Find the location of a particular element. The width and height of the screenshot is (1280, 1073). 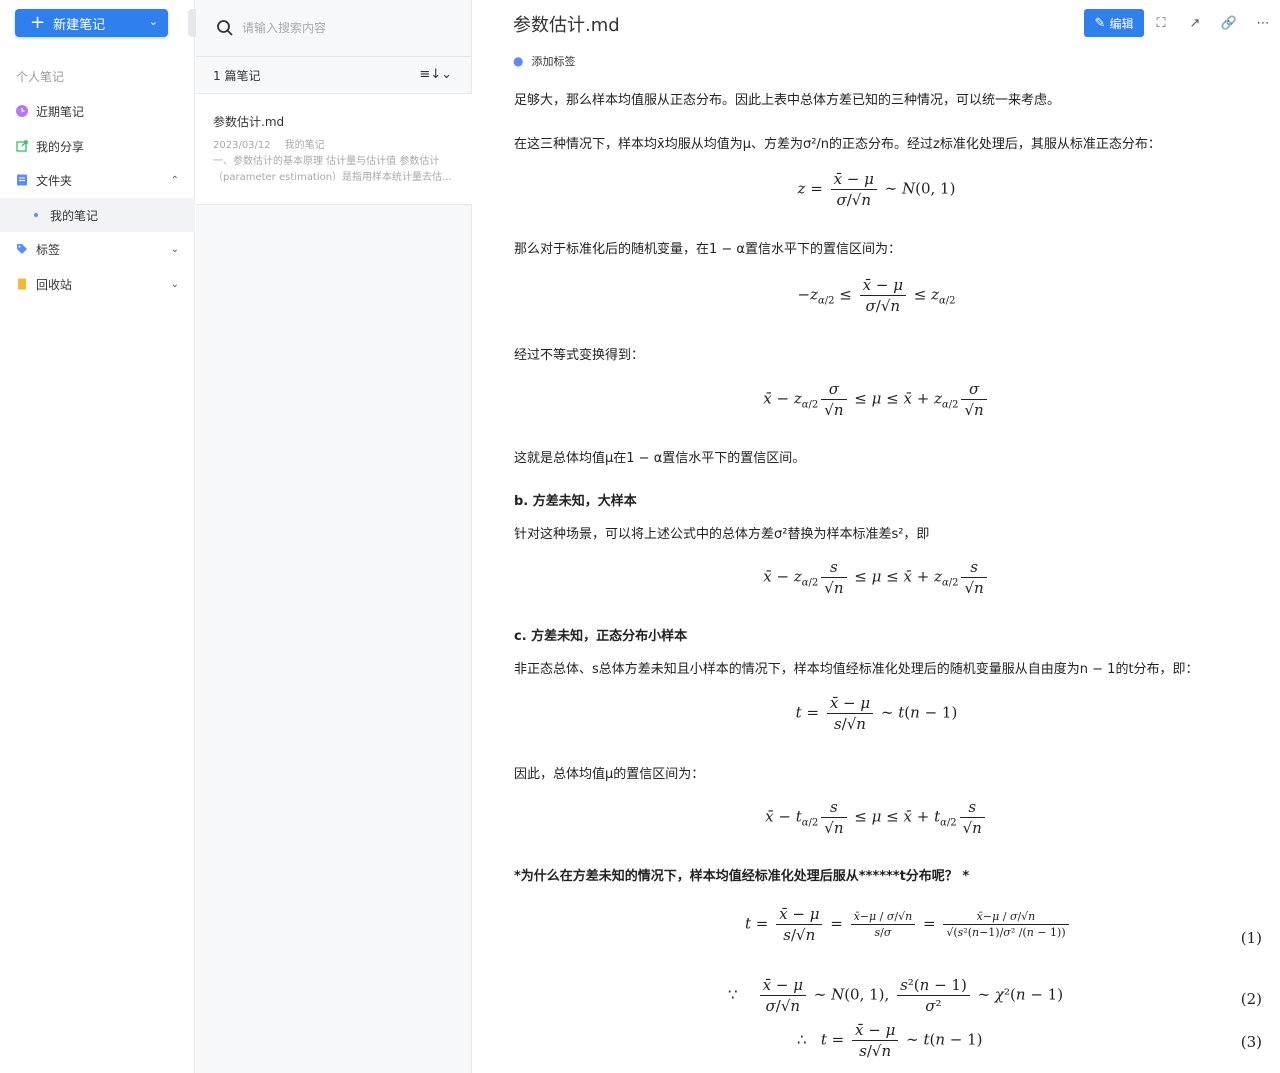

sidebar-item-folders: 文件夹 ⌃ is located at coordinates (97, 180).